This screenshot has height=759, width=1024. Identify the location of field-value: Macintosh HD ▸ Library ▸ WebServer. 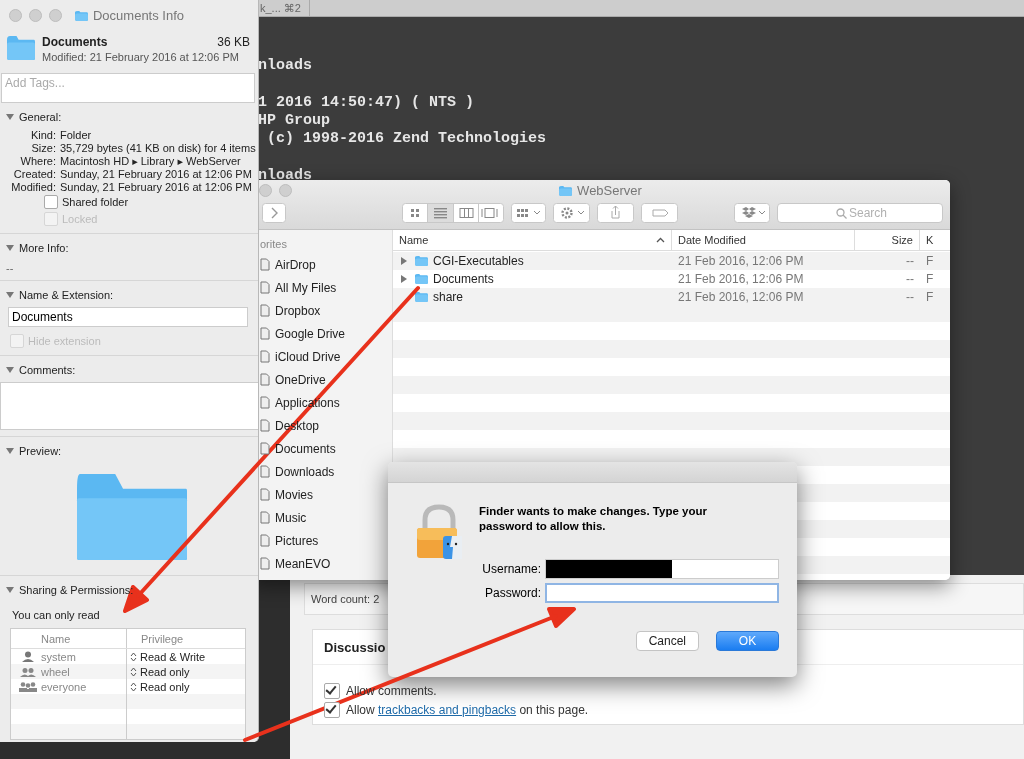
(151, 161).